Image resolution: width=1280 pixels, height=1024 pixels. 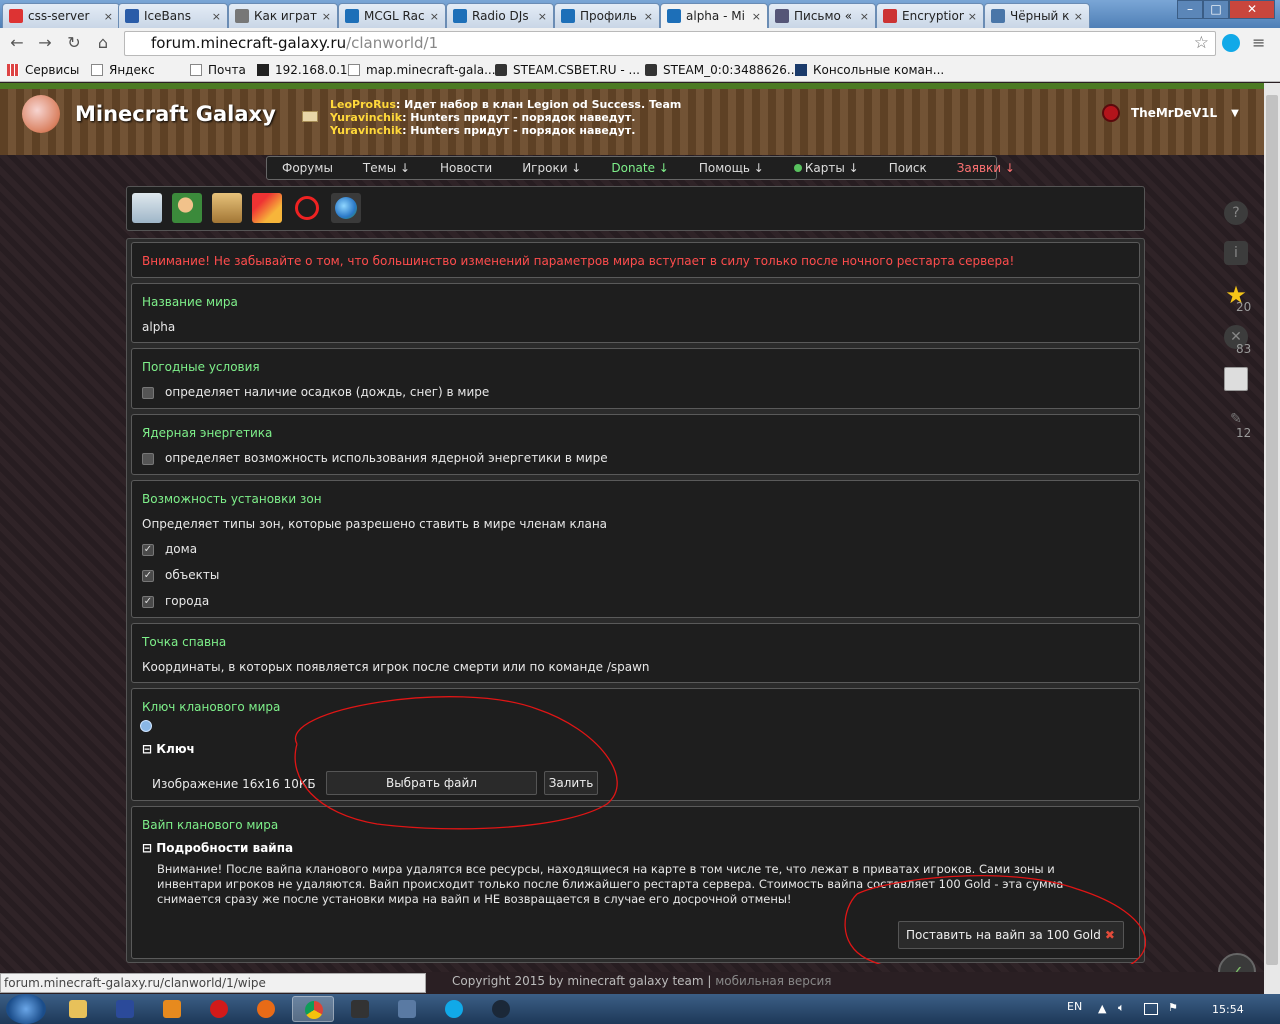 What do you see at coordinates (307, 168) in the screenshot?
I see `nav-forums: Форумы` at bounding box center [307, 168].